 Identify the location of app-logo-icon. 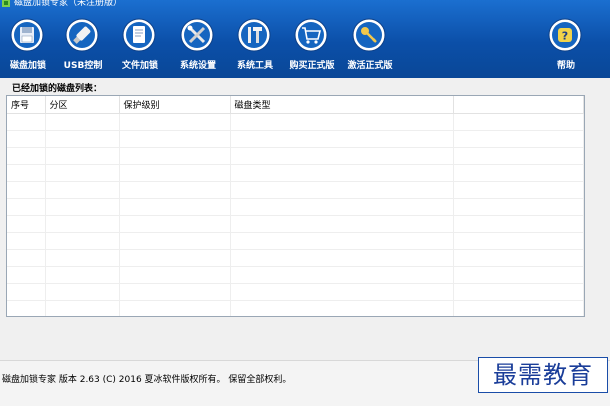
(6, 3).